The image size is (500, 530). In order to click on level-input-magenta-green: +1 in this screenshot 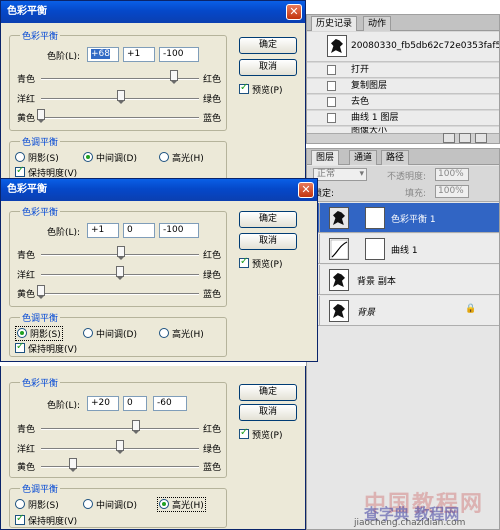, I will do `click(139, 54)`.